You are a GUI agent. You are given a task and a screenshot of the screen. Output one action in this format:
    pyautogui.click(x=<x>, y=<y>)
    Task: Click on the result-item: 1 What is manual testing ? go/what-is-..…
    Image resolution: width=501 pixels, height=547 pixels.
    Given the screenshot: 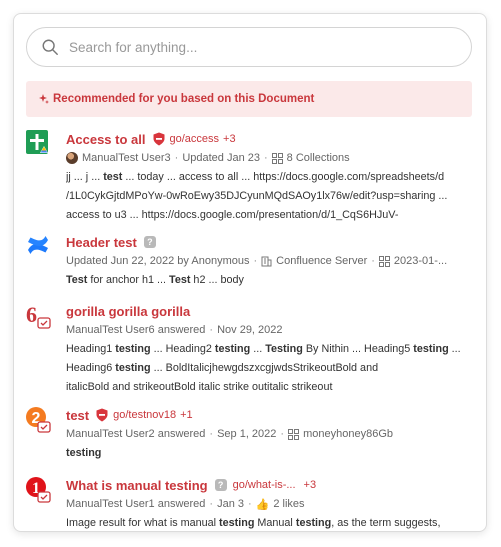 What is the action you would take?
    pyautogui.click(x=249, y=503)
    